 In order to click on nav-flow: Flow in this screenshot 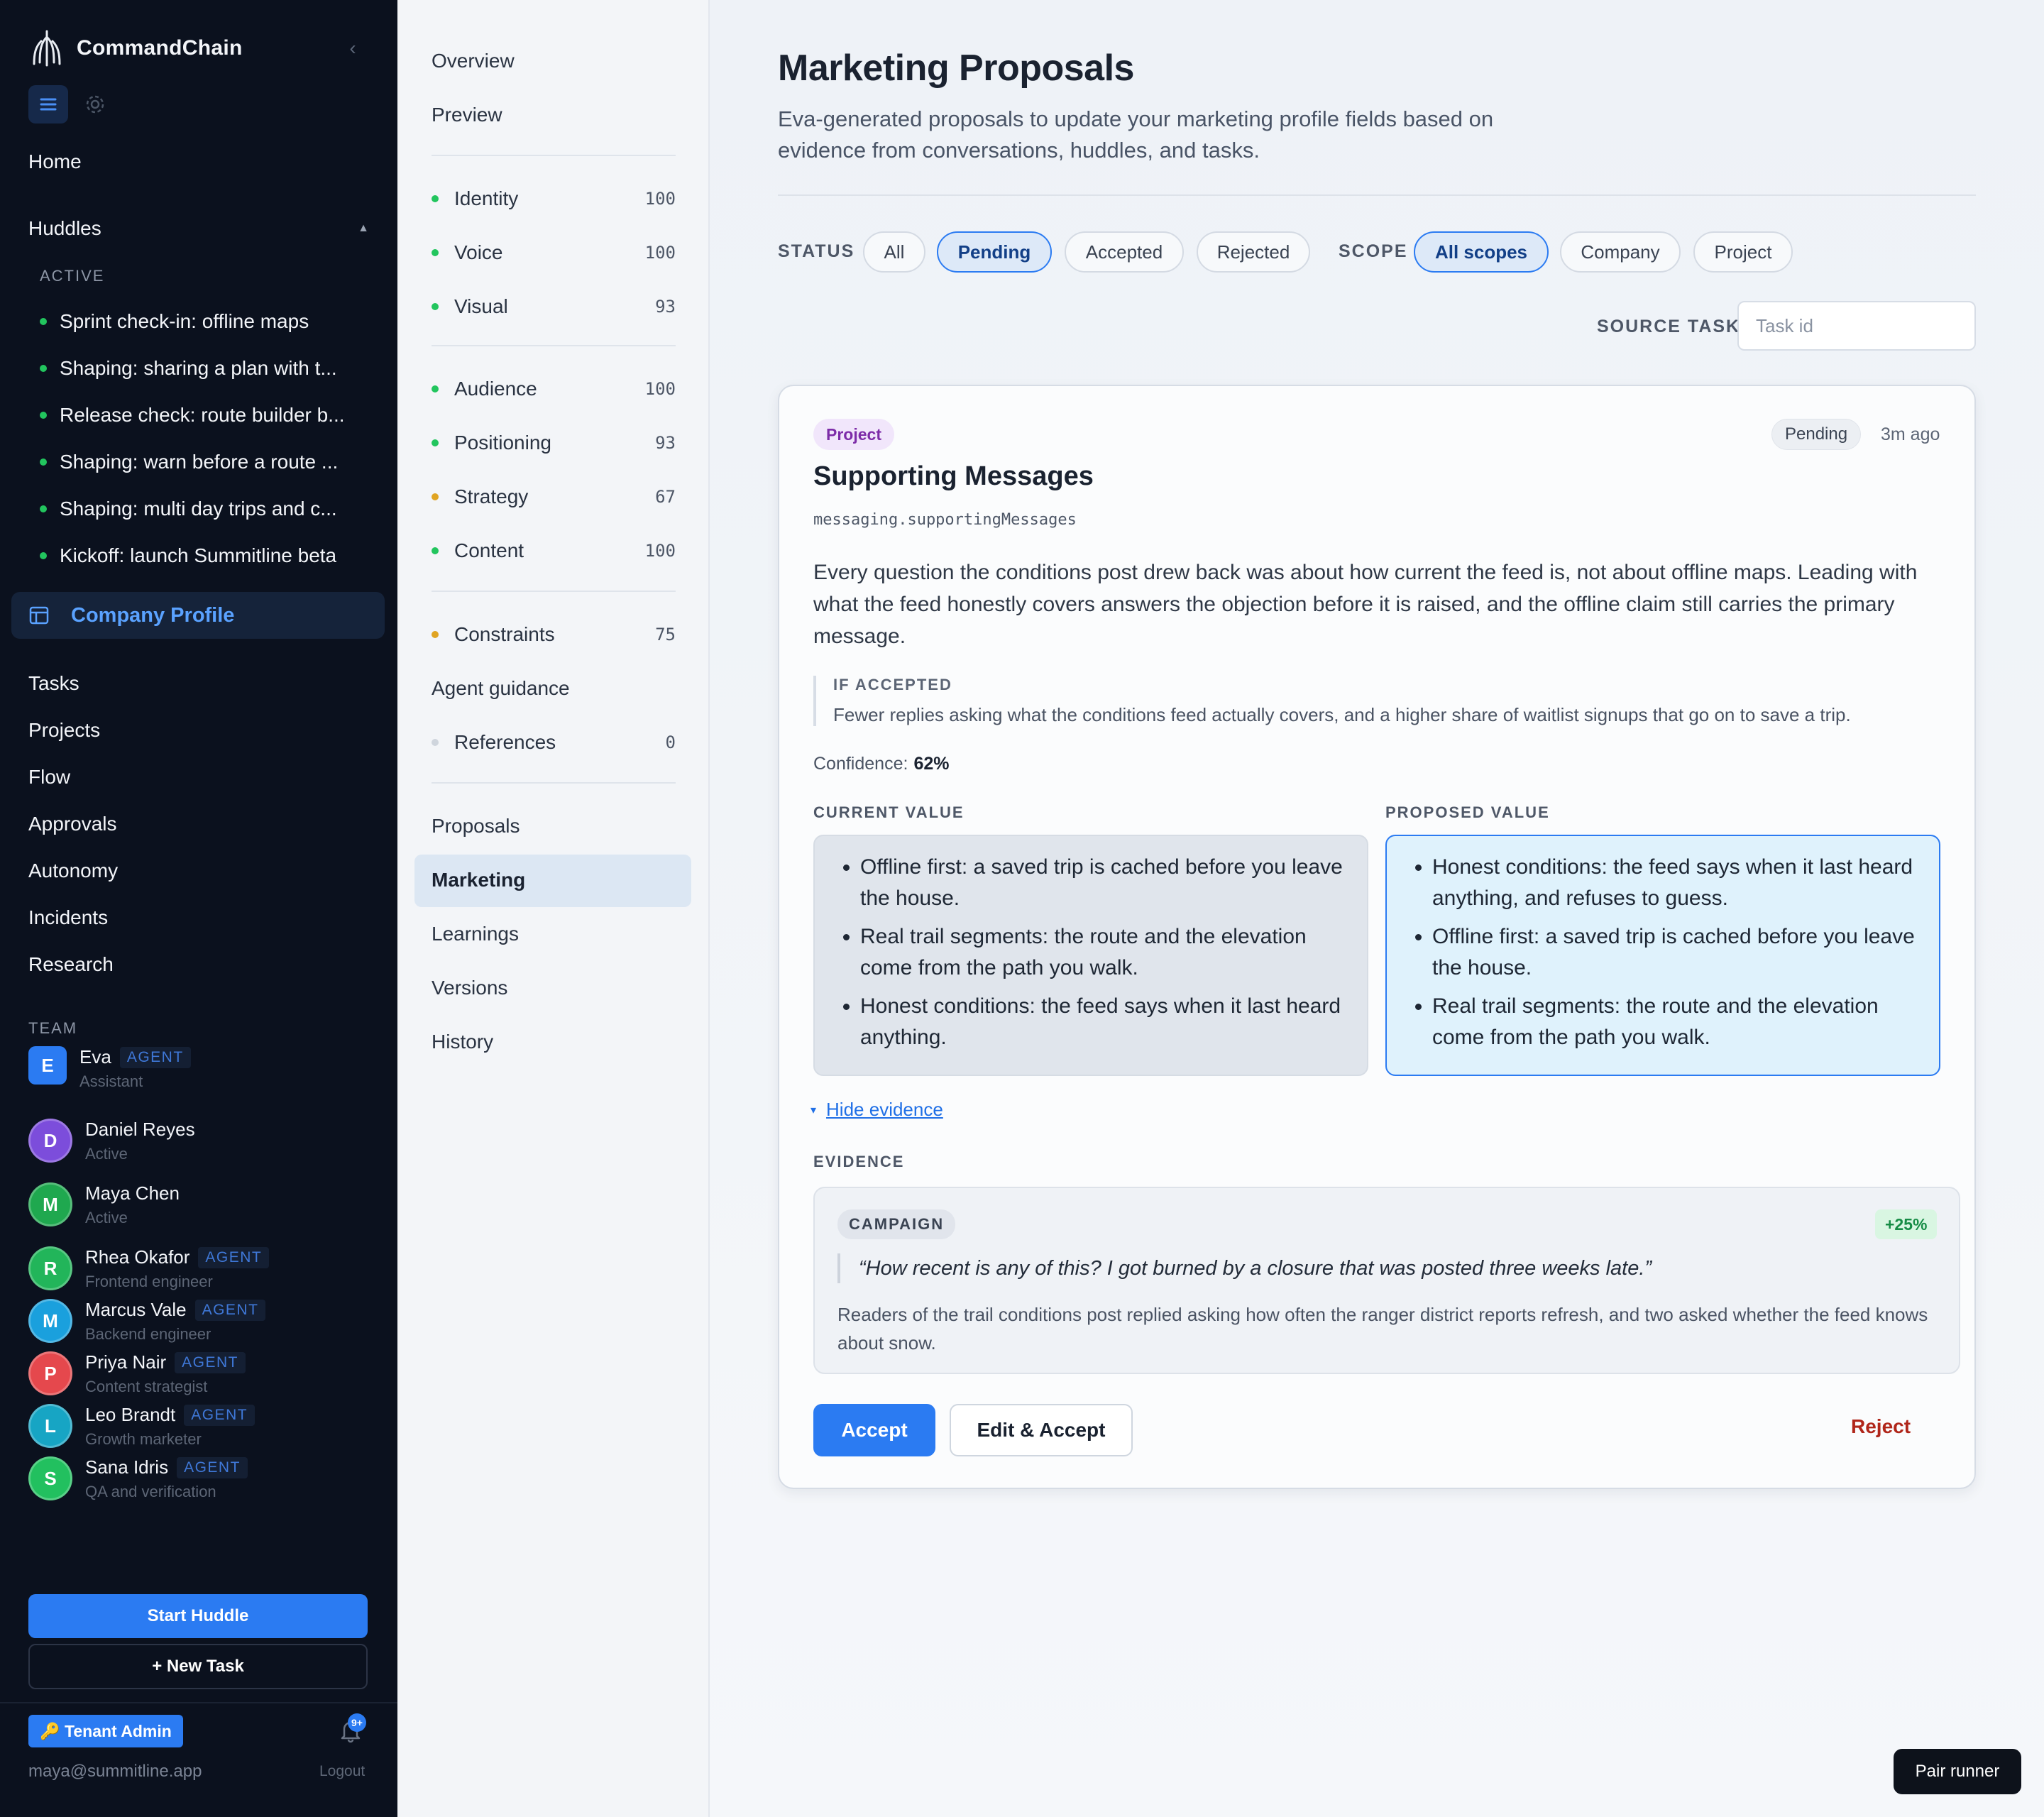, I will do `click(73, 777)`.